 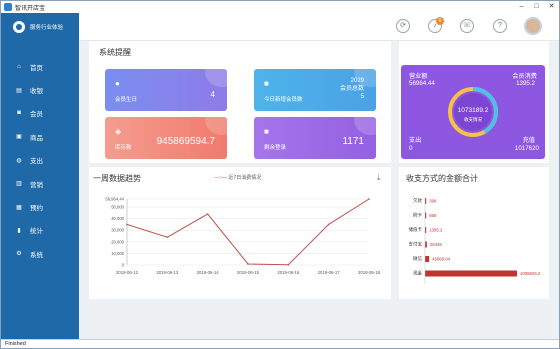 I want to click on stats-icon: ▮, so click(x=19, y=230).